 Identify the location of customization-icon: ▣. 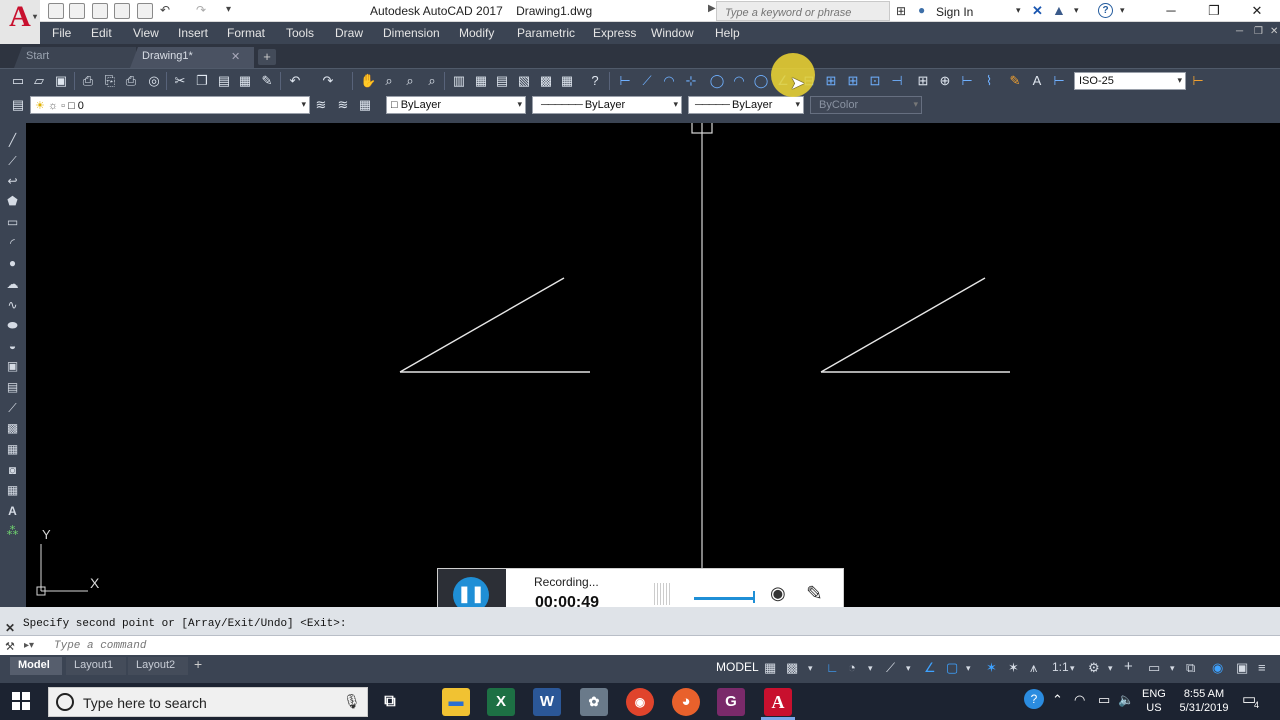
(1242, 668).